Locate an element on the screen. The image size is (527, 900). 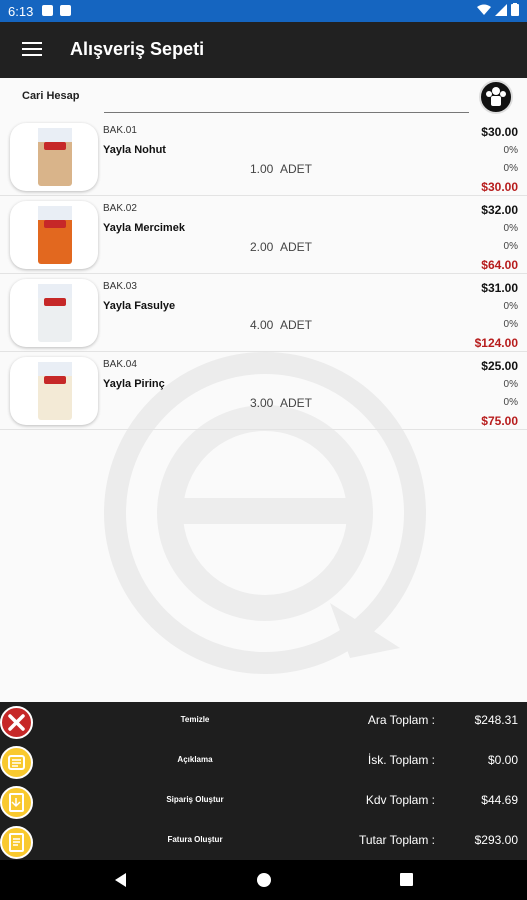
vat-total-label: Kdv Toplam : is located at coordinates (400, 800).